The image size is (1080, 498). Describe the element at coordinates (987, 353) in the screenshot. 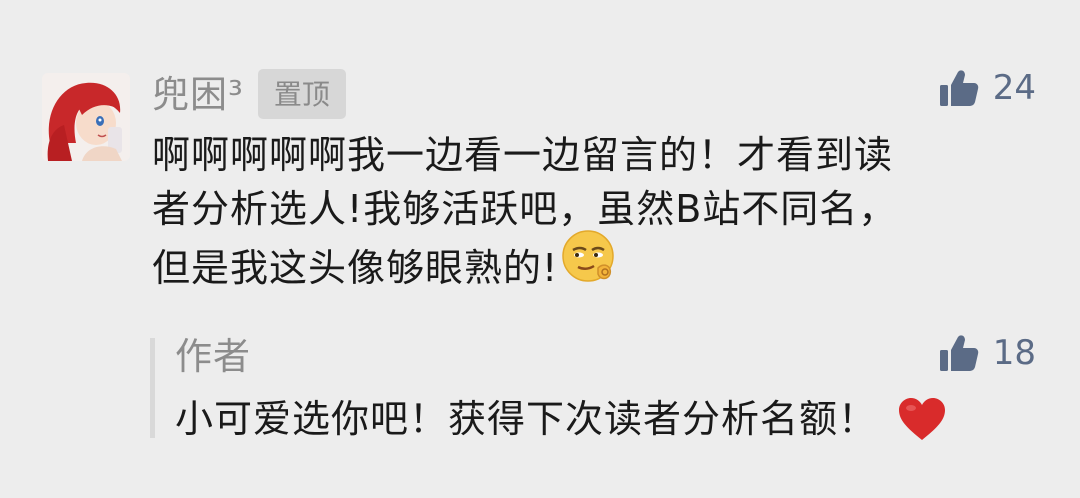

I see `reply-like-button: 18` at that location.